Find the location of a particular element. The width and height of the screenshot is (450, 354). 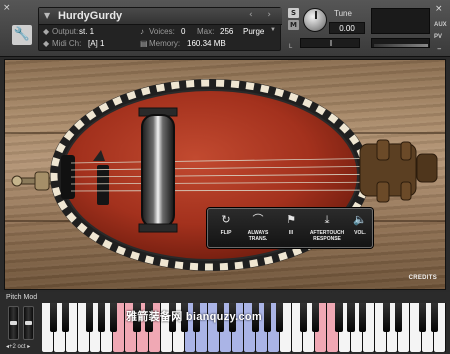

minimize-instrument-button: – is located at coordinates (439, 49).